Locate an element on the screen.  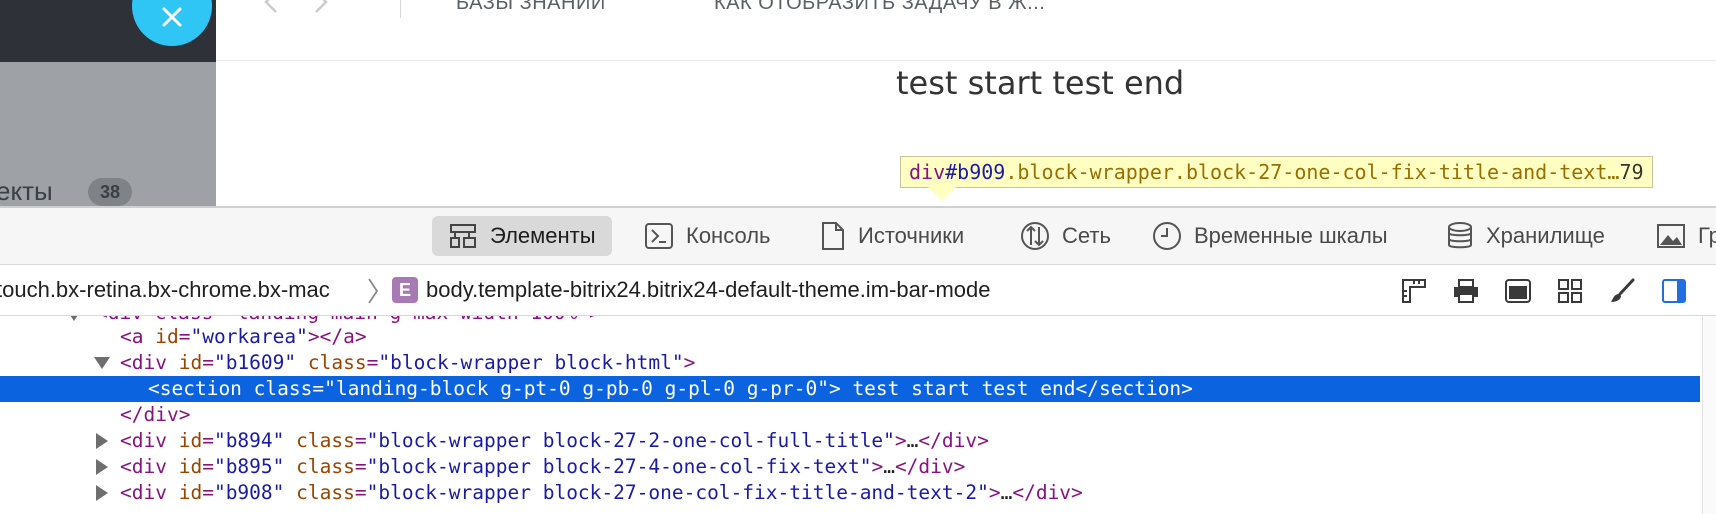
paint-brush-icon is located at coordinates (1622, 291).